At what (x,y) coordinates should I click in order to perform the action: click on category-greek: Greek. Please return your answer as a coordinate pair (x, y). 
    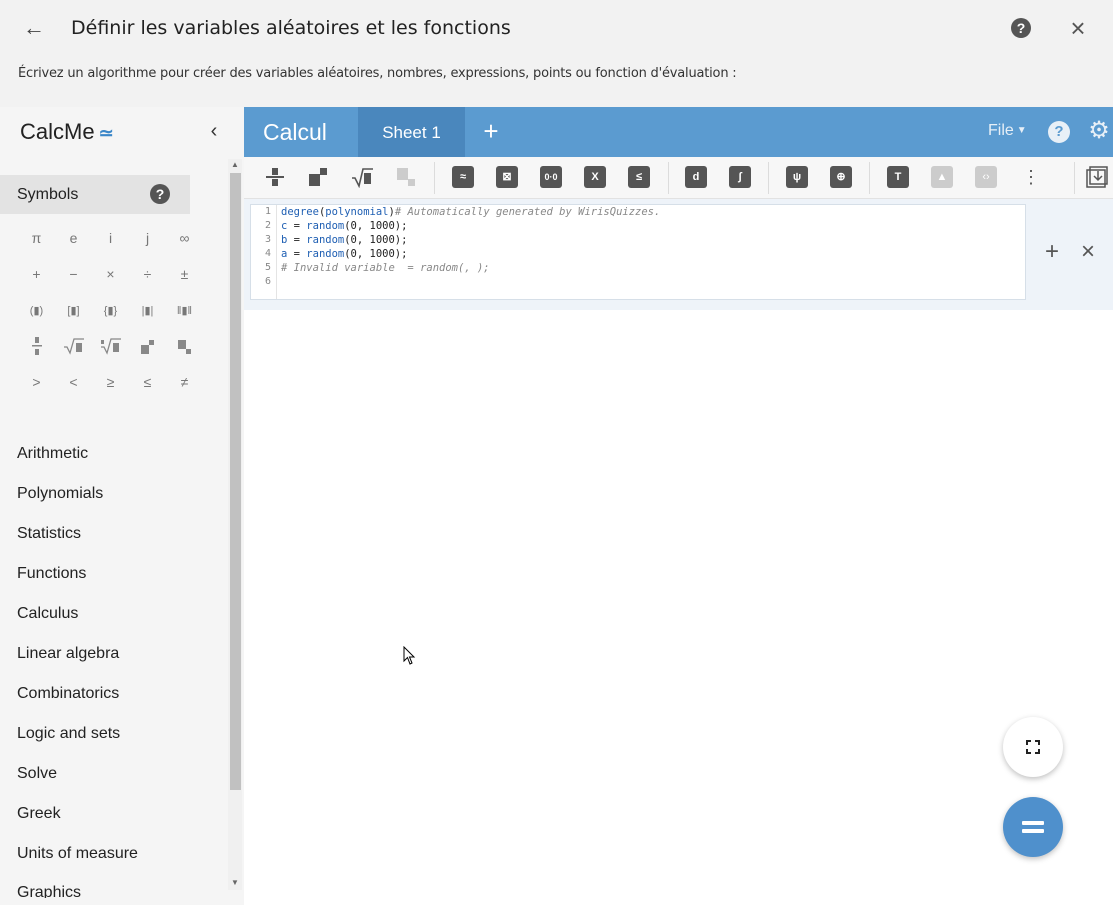
    Looking at the image, I should click on (117, 822).